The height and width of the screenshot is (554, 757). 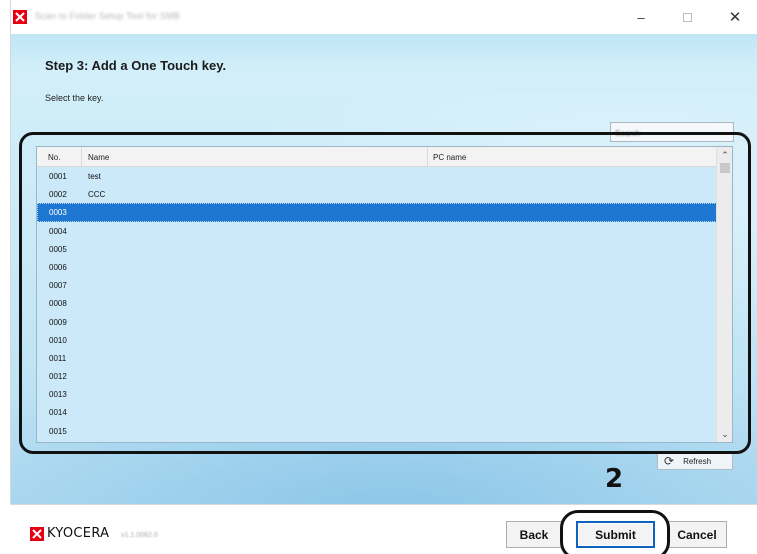 I want to click on table-row: 0009, so click(x=377, y=322).